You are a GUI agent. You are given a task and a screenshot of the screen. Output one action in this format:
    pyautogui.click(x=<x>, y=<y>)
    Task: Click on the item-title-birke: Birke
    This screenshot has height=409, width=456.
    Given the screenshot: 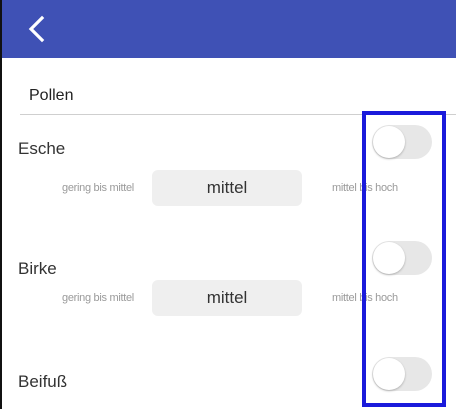 What is the action you would take?
    pyautogui.click(x=37, y=268)
    